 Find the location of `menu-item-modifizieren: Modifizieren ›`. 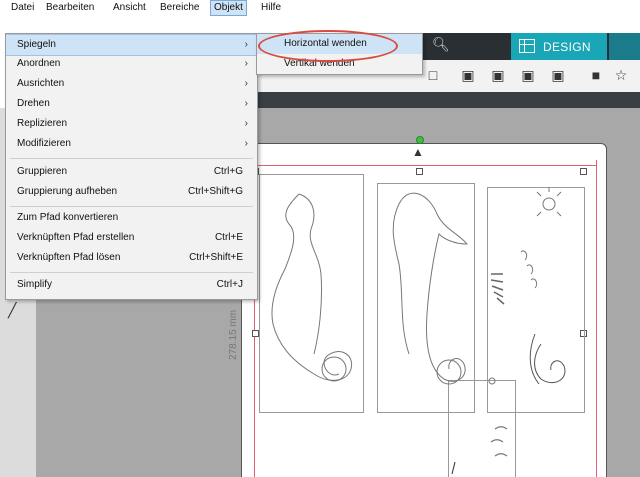

menu-item-modifizieren: Modifizieren › is located at coordinates (131, 144).